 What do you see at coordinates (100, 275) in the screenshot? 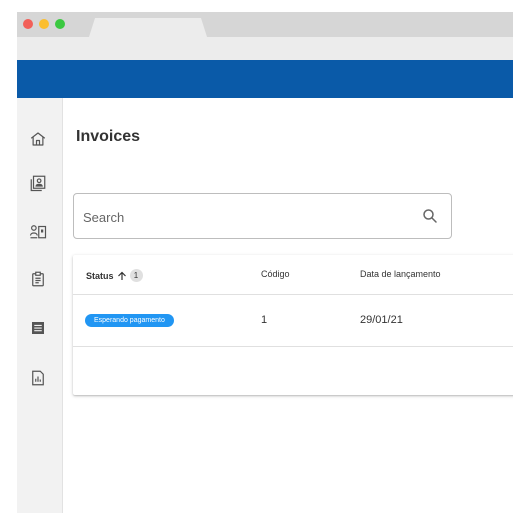
I see `column-header-status-label: Status` at bounding box center [100, 275].